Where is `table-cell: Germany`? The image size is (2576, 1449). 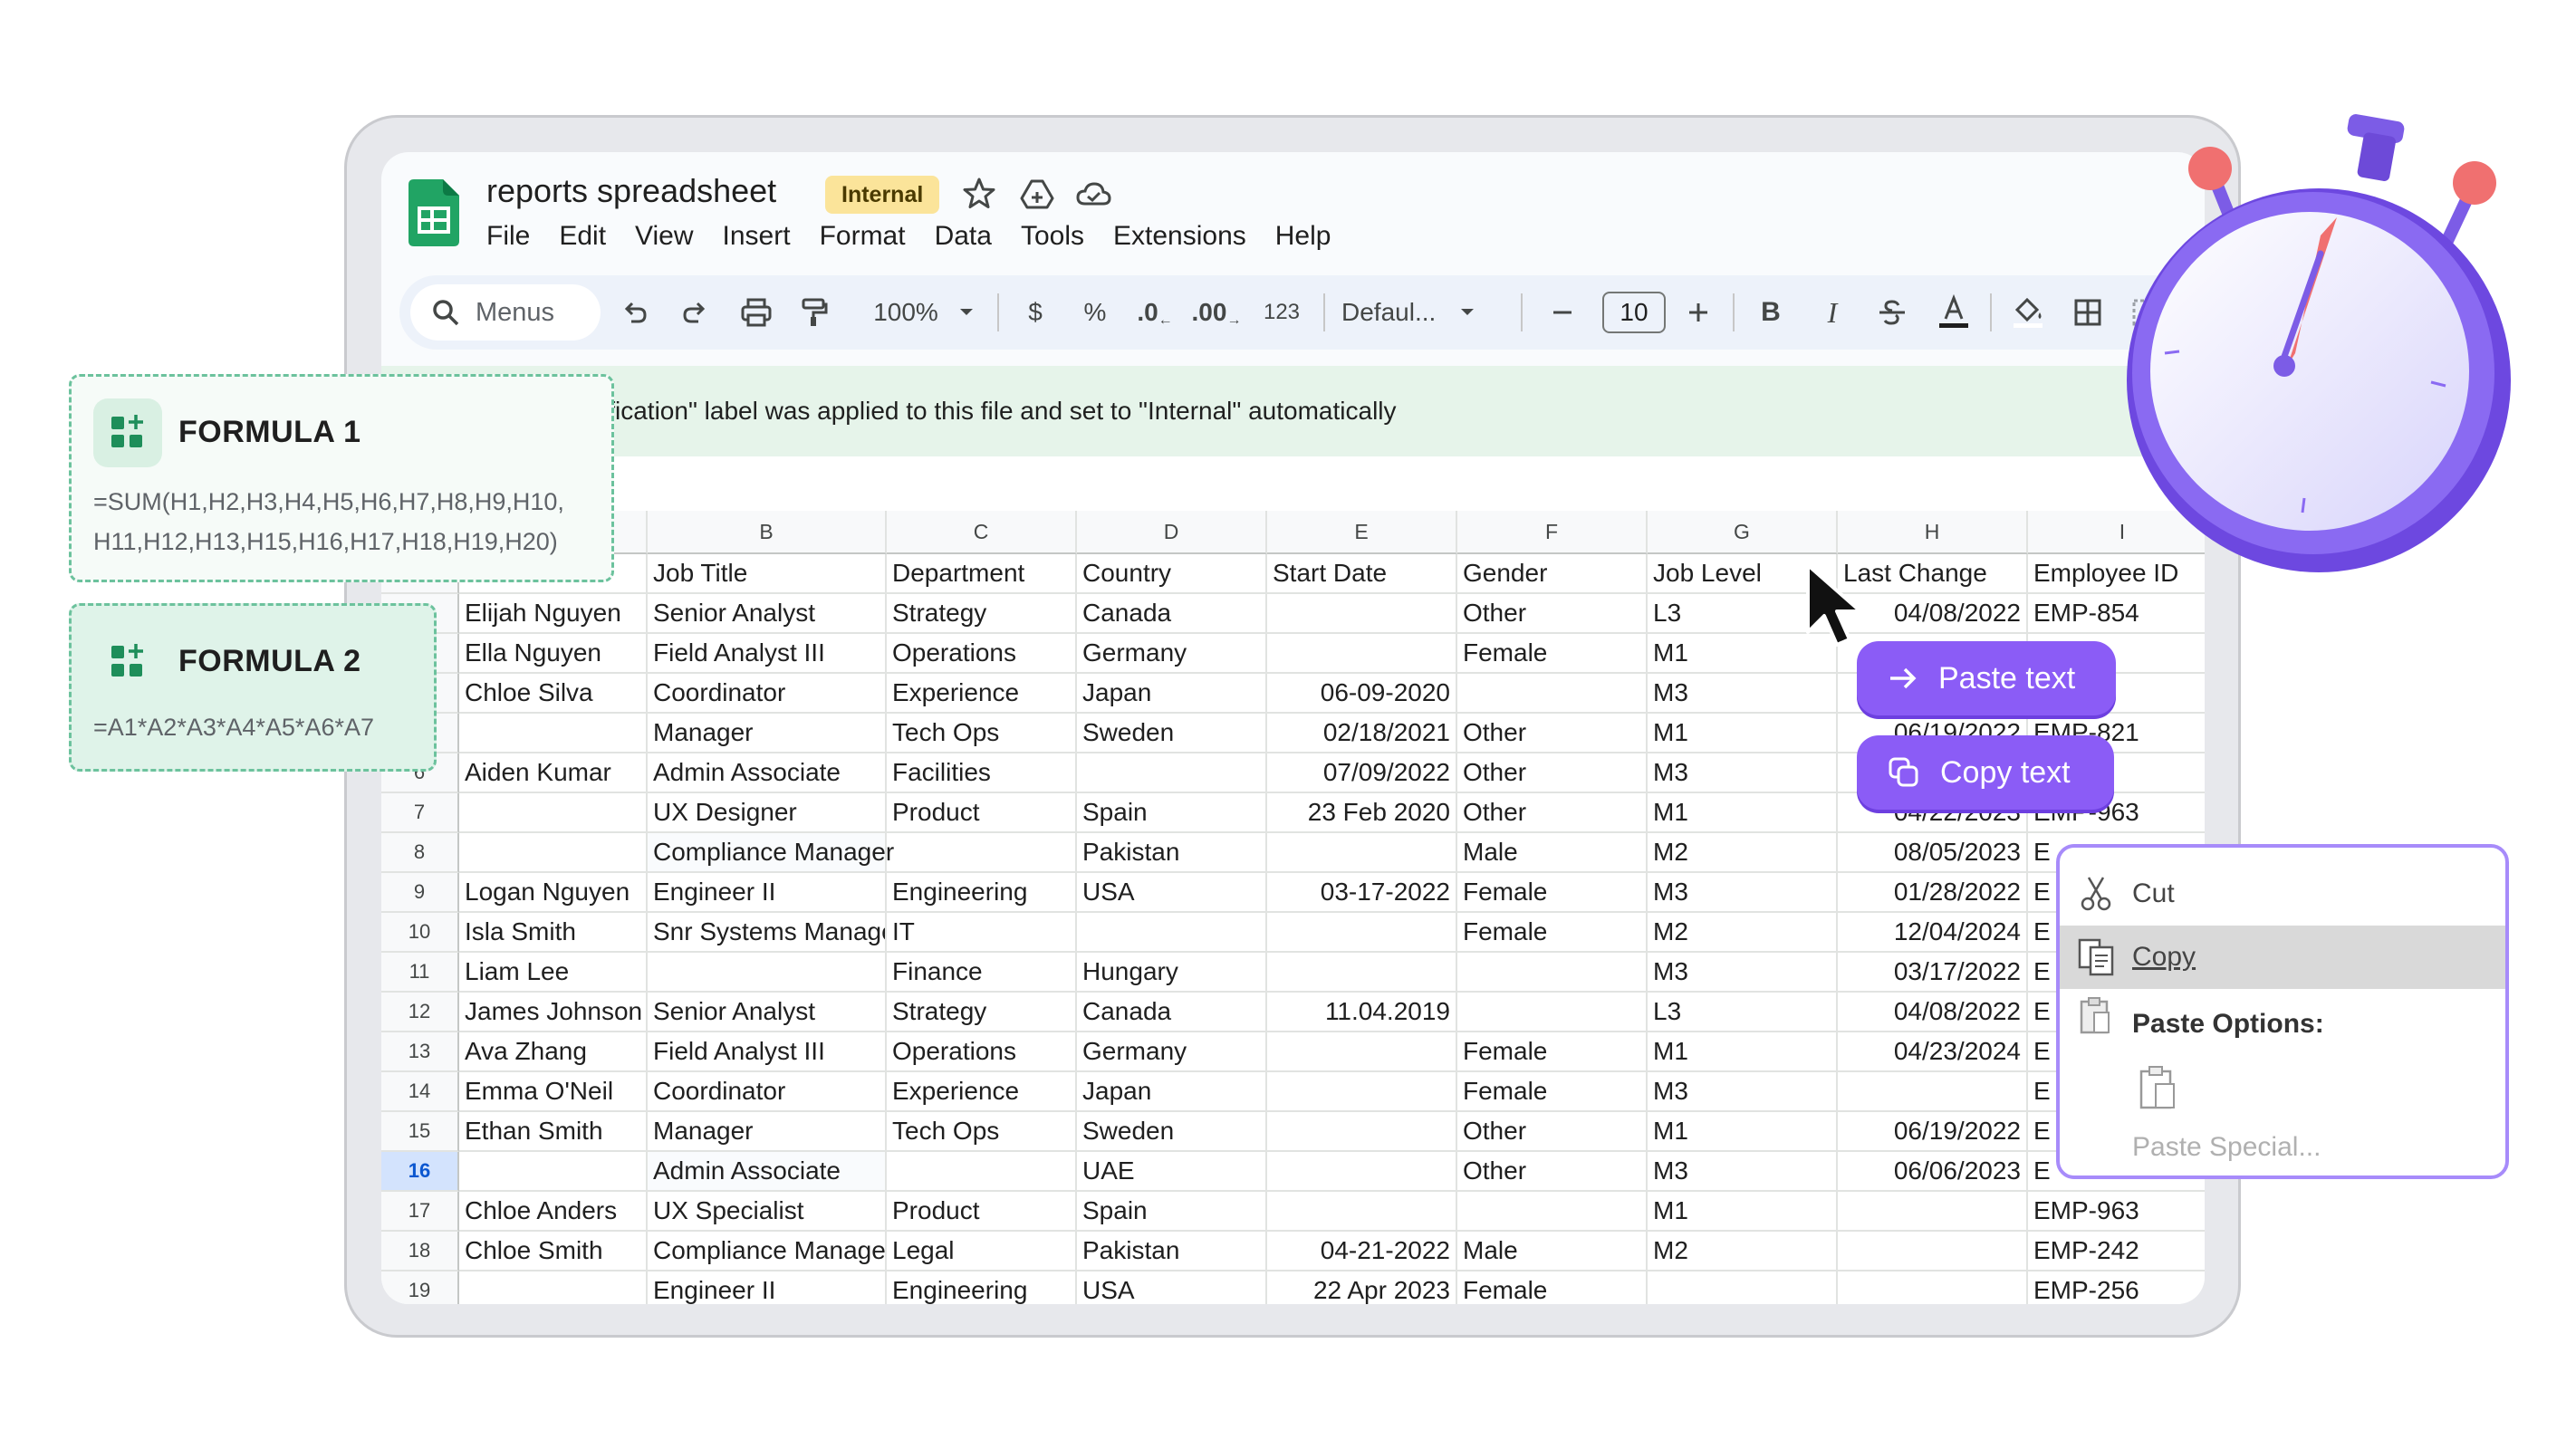
table-cell: Germany is located at coordinates (1172, 654).